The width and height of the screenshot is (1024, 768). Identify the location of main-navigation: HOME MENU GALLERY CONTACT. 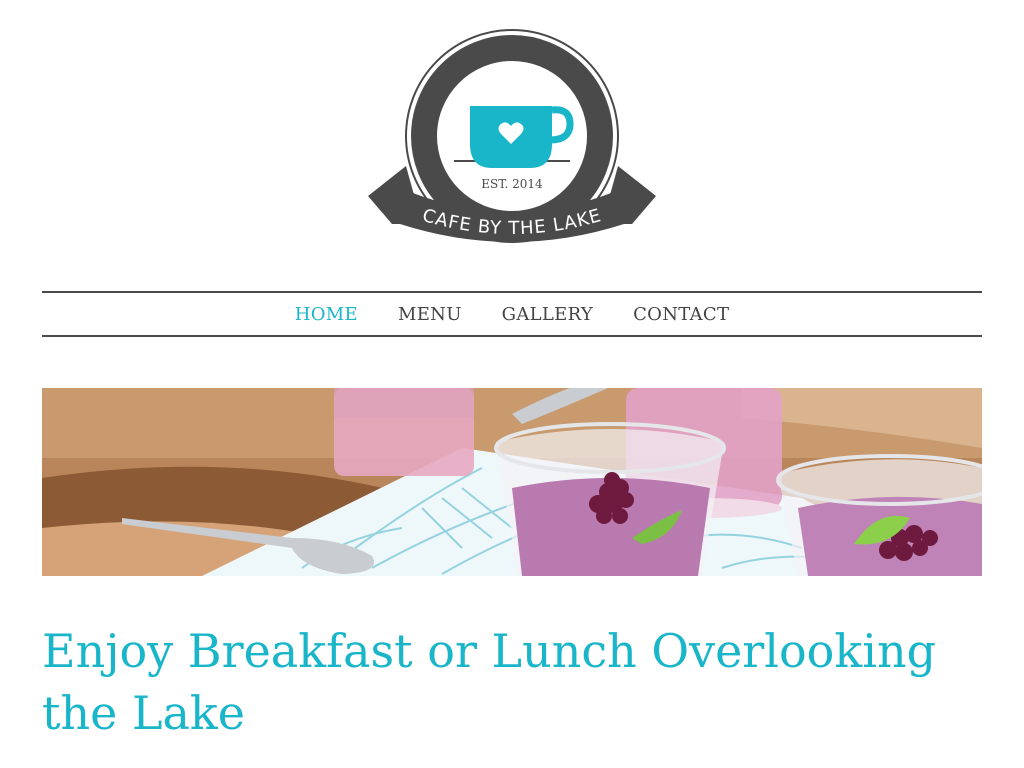
(512, 314).